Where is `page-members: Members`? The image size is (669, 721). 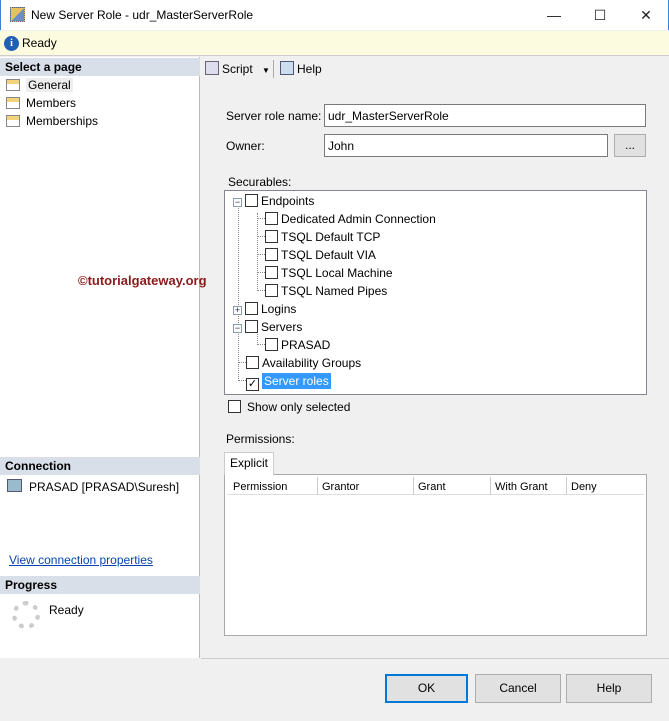
page-members: Members is located at coordinates (41, 103).